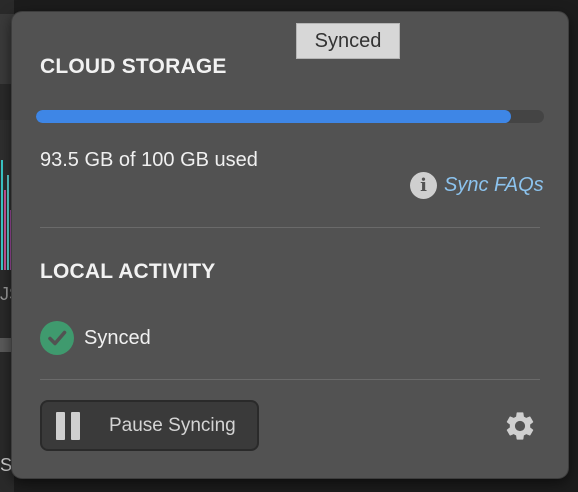 Image resolution: width=578 pixels, height=492 pixels. I want to click on sync-faqs-link: i Sync FAQs, so click(477, 185).